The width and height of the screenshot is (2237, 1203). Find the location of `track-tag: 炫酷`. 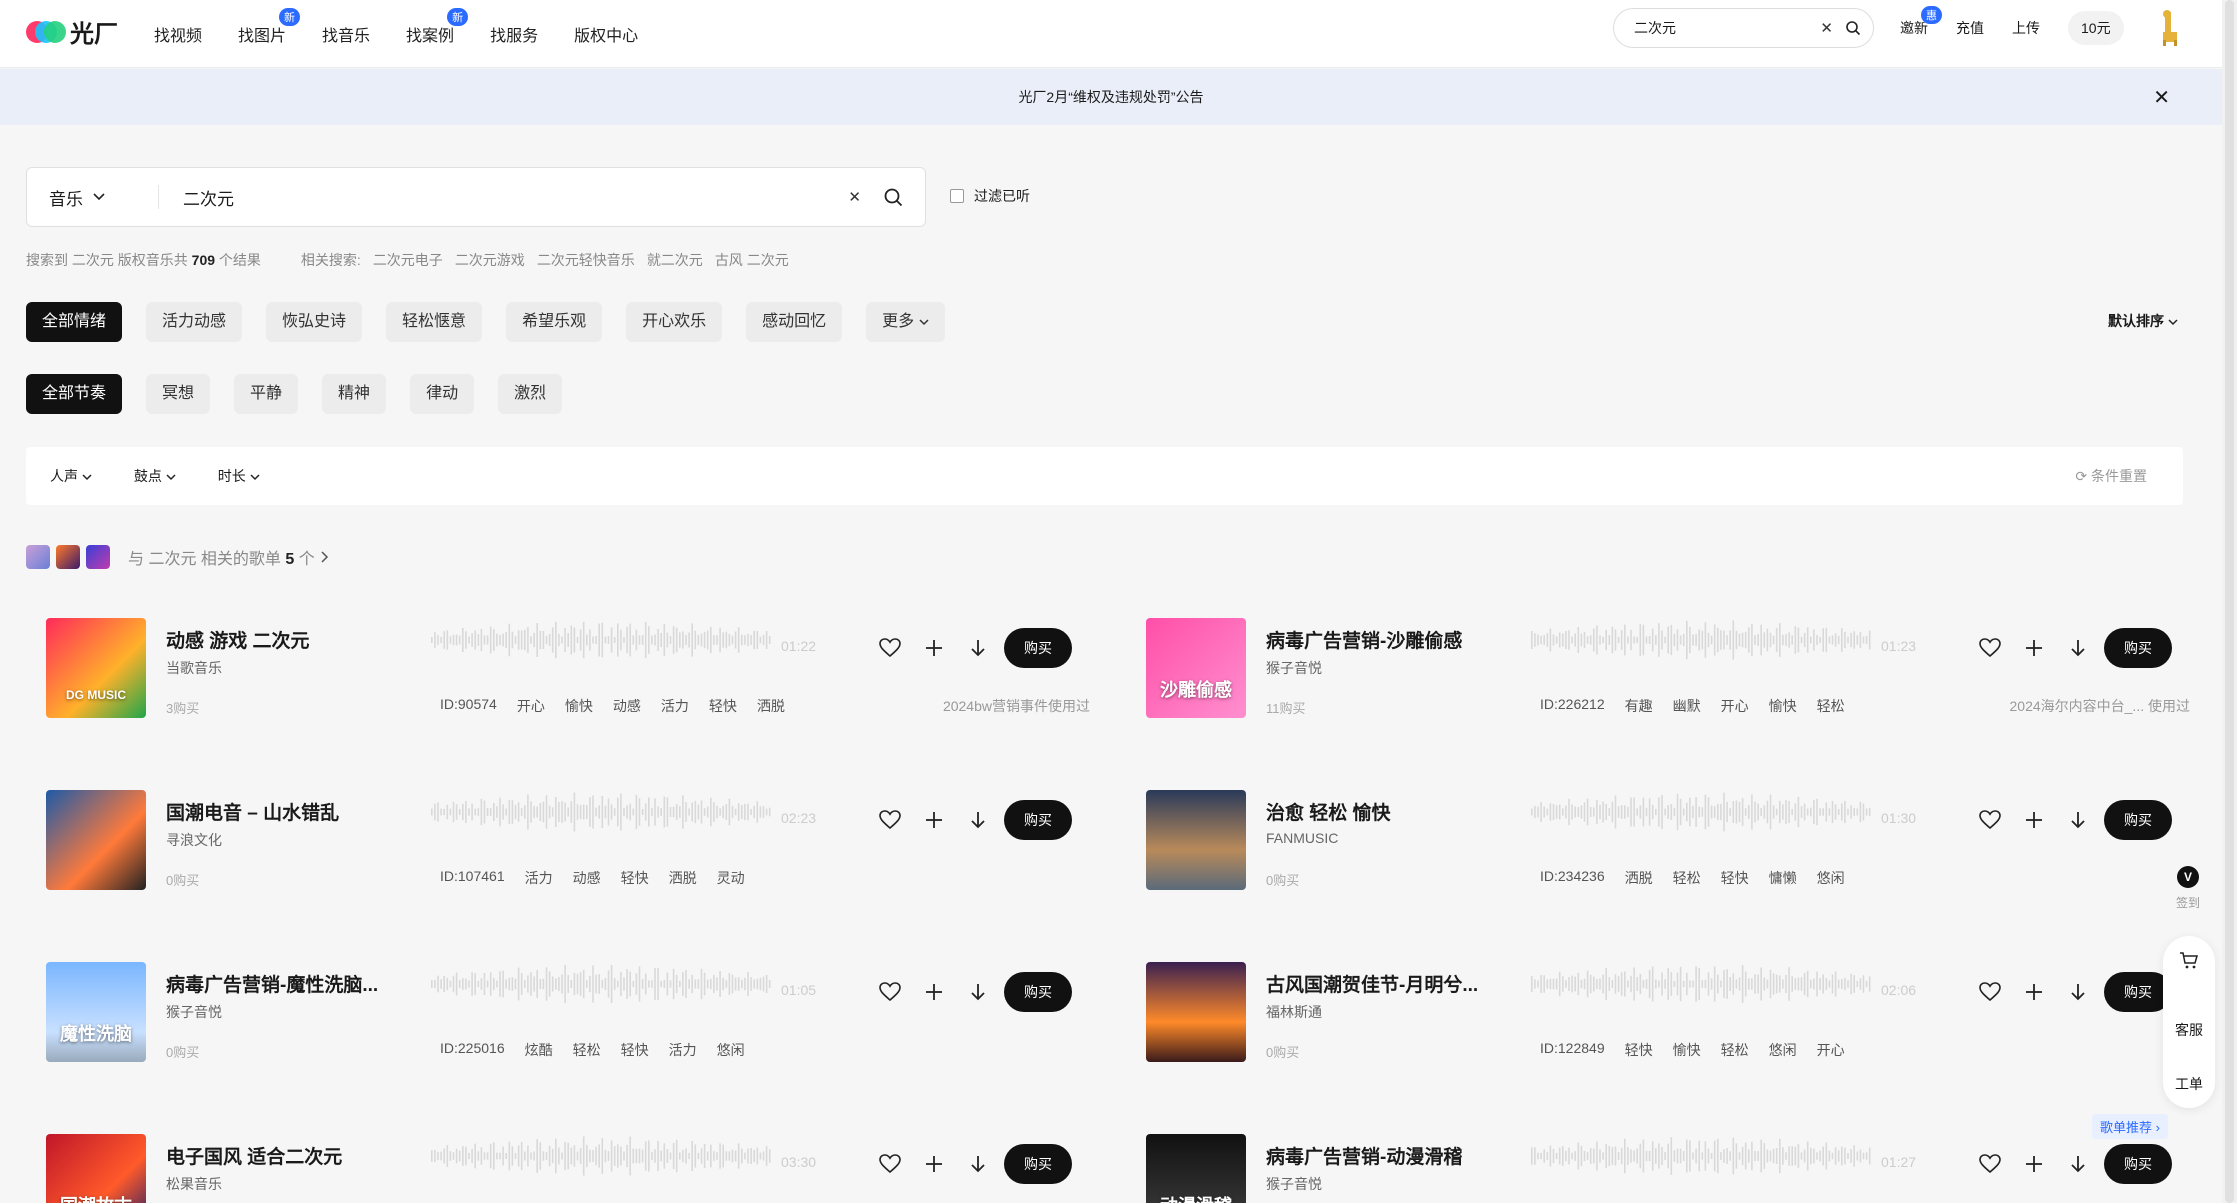

track-tag: 炫酷 is located at coordinates (539, 1050).